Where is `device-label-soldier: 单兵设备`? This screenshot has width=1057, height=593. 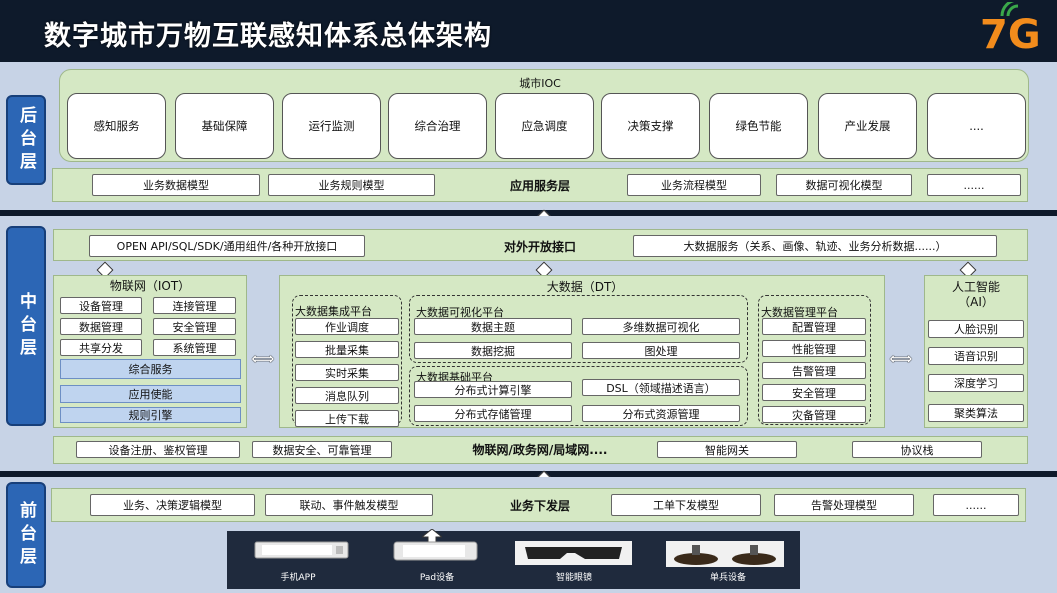
device-label-soldier: 单兵设备 is located at coordinates (727, 578).